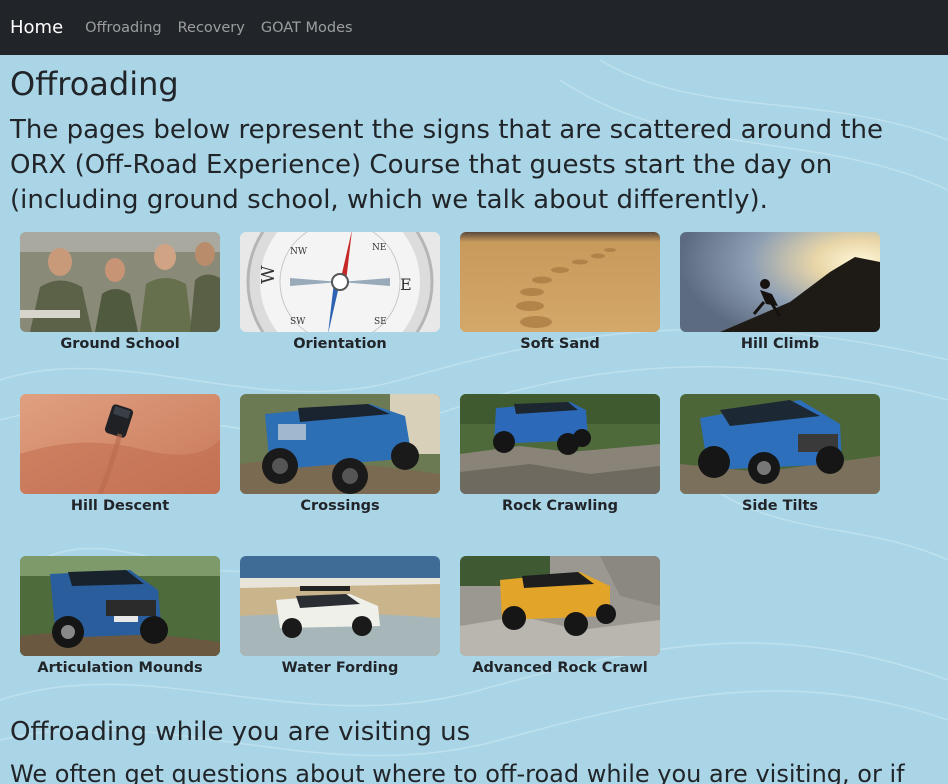  Describe the element at coordinates (240, 732) in the screenshot. I see `visiting-section-title: Offroading while you are visiting us` at that location.